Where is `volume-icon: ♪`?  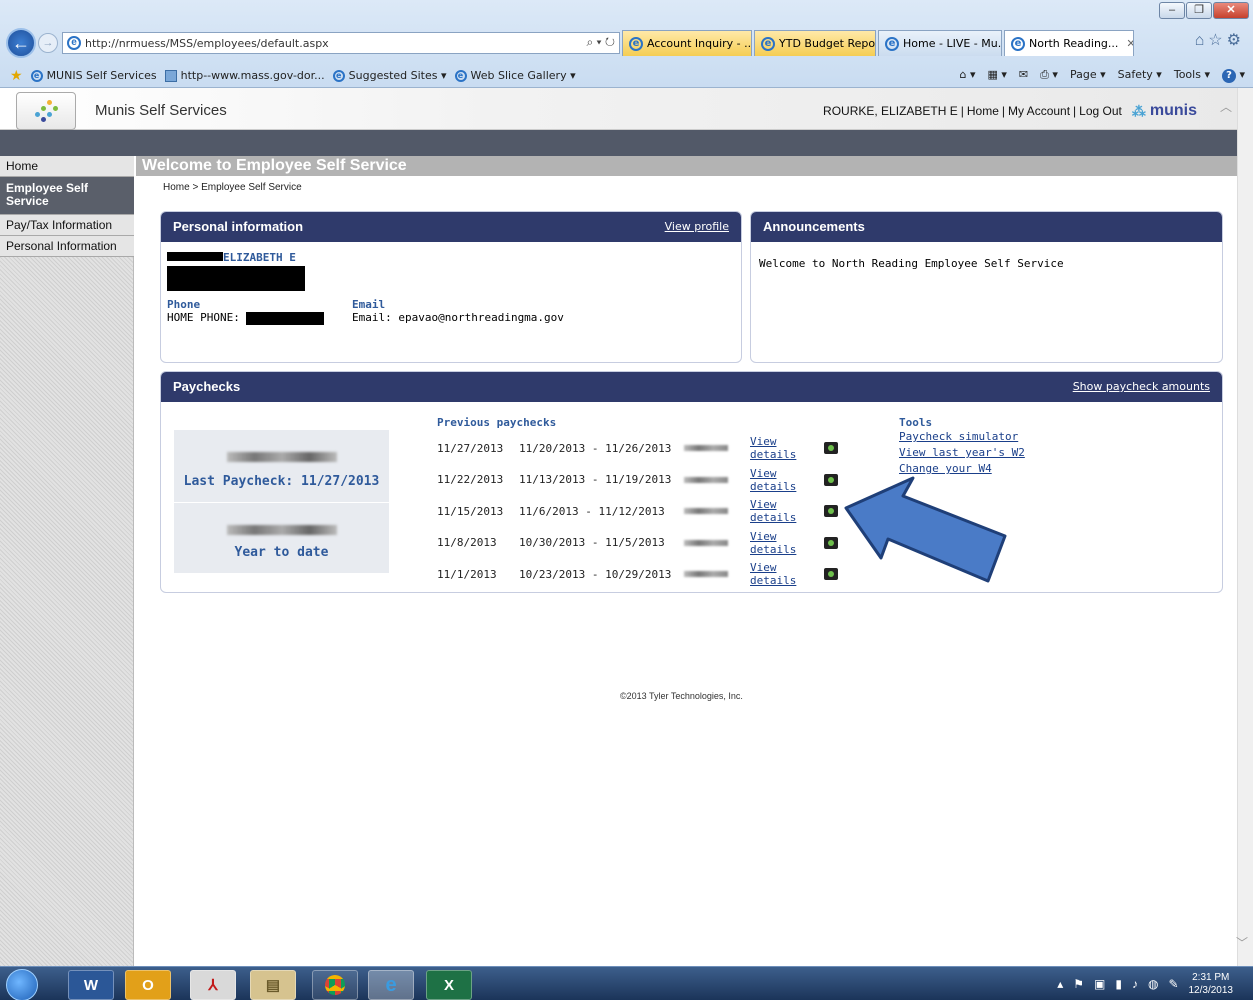
volume-icon: ♪ is located at coordinates (1135, 984).